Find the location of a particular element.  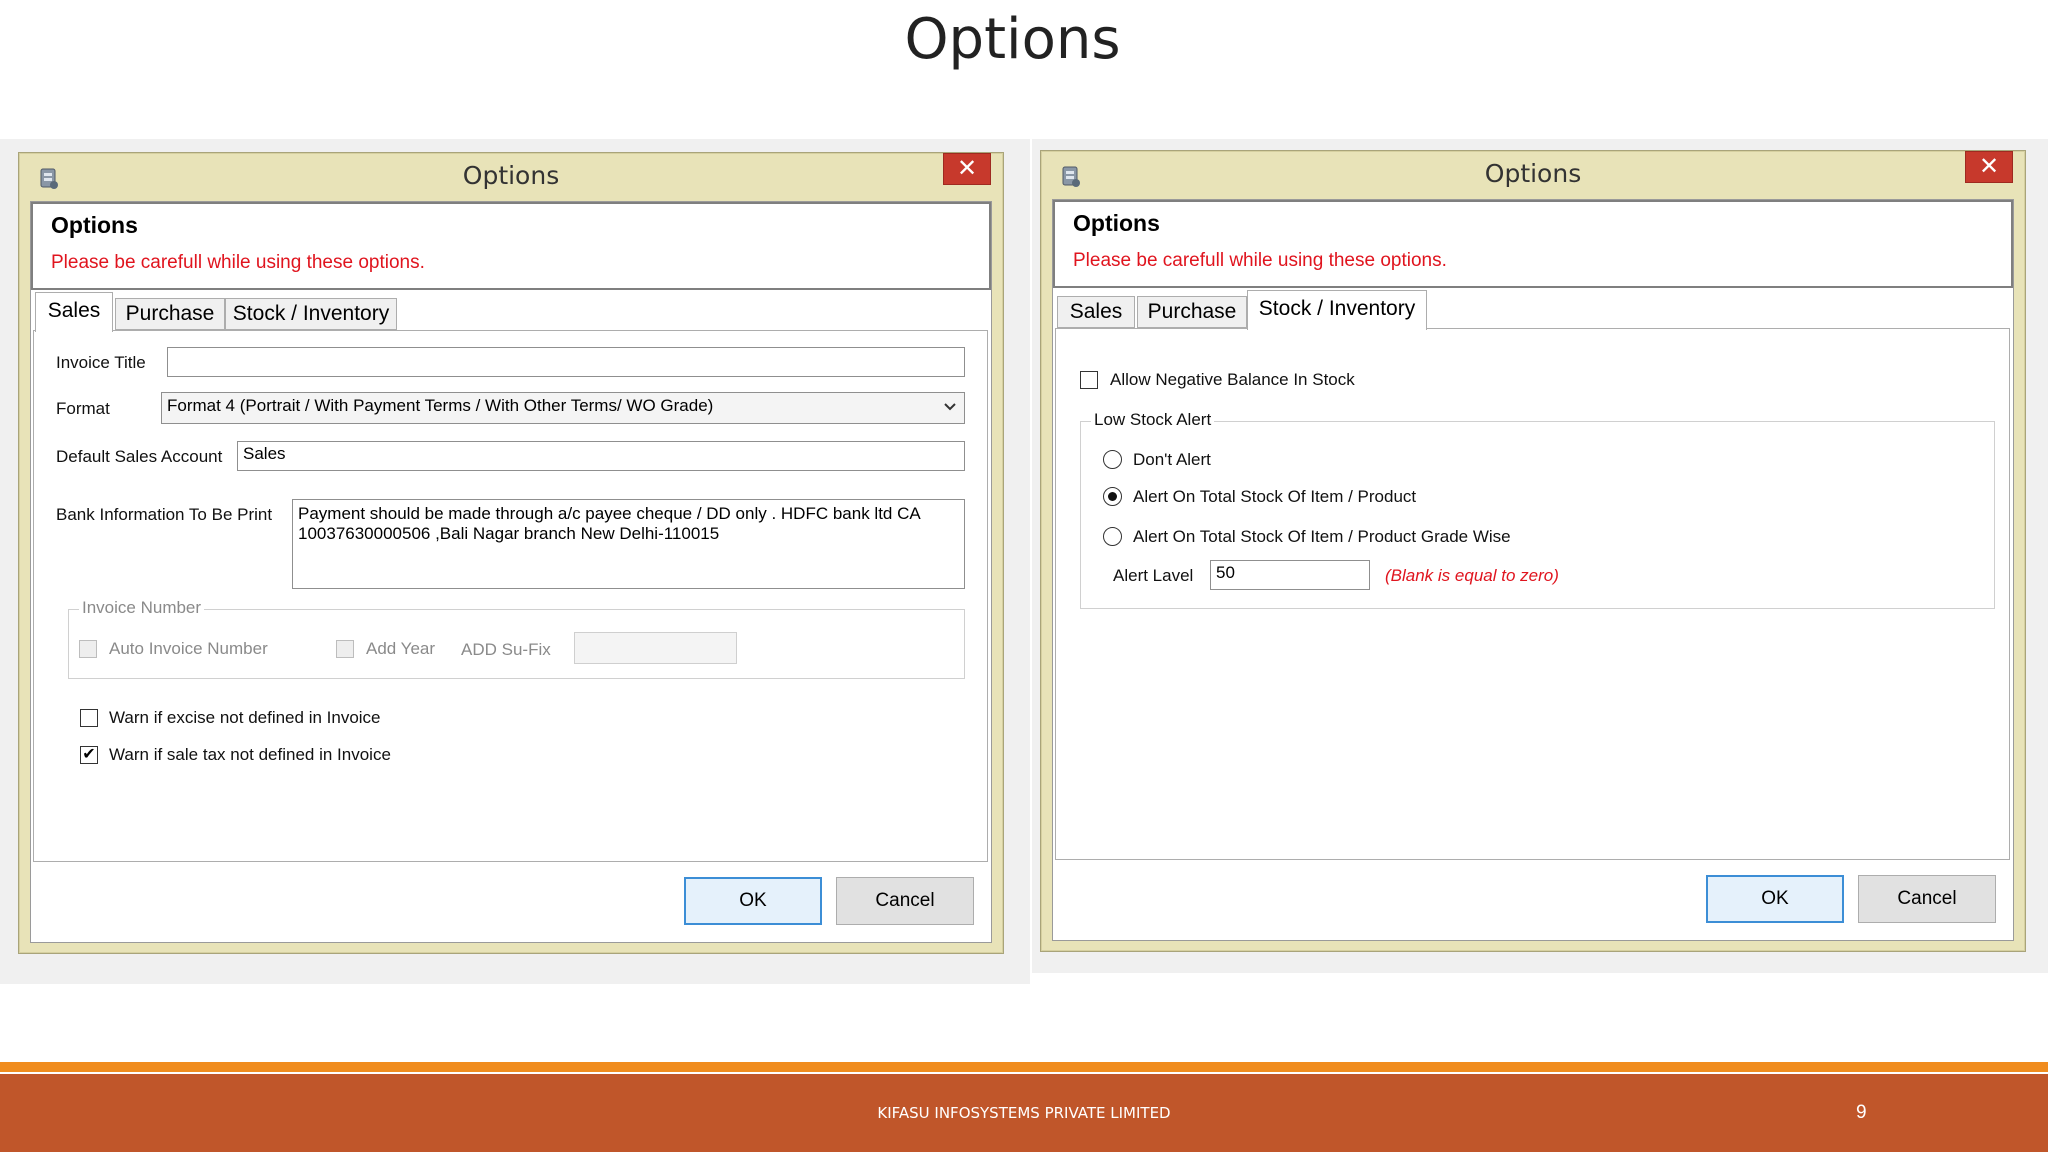

right-titlebar: Options ✕ is located at coordinates (1533, 175).